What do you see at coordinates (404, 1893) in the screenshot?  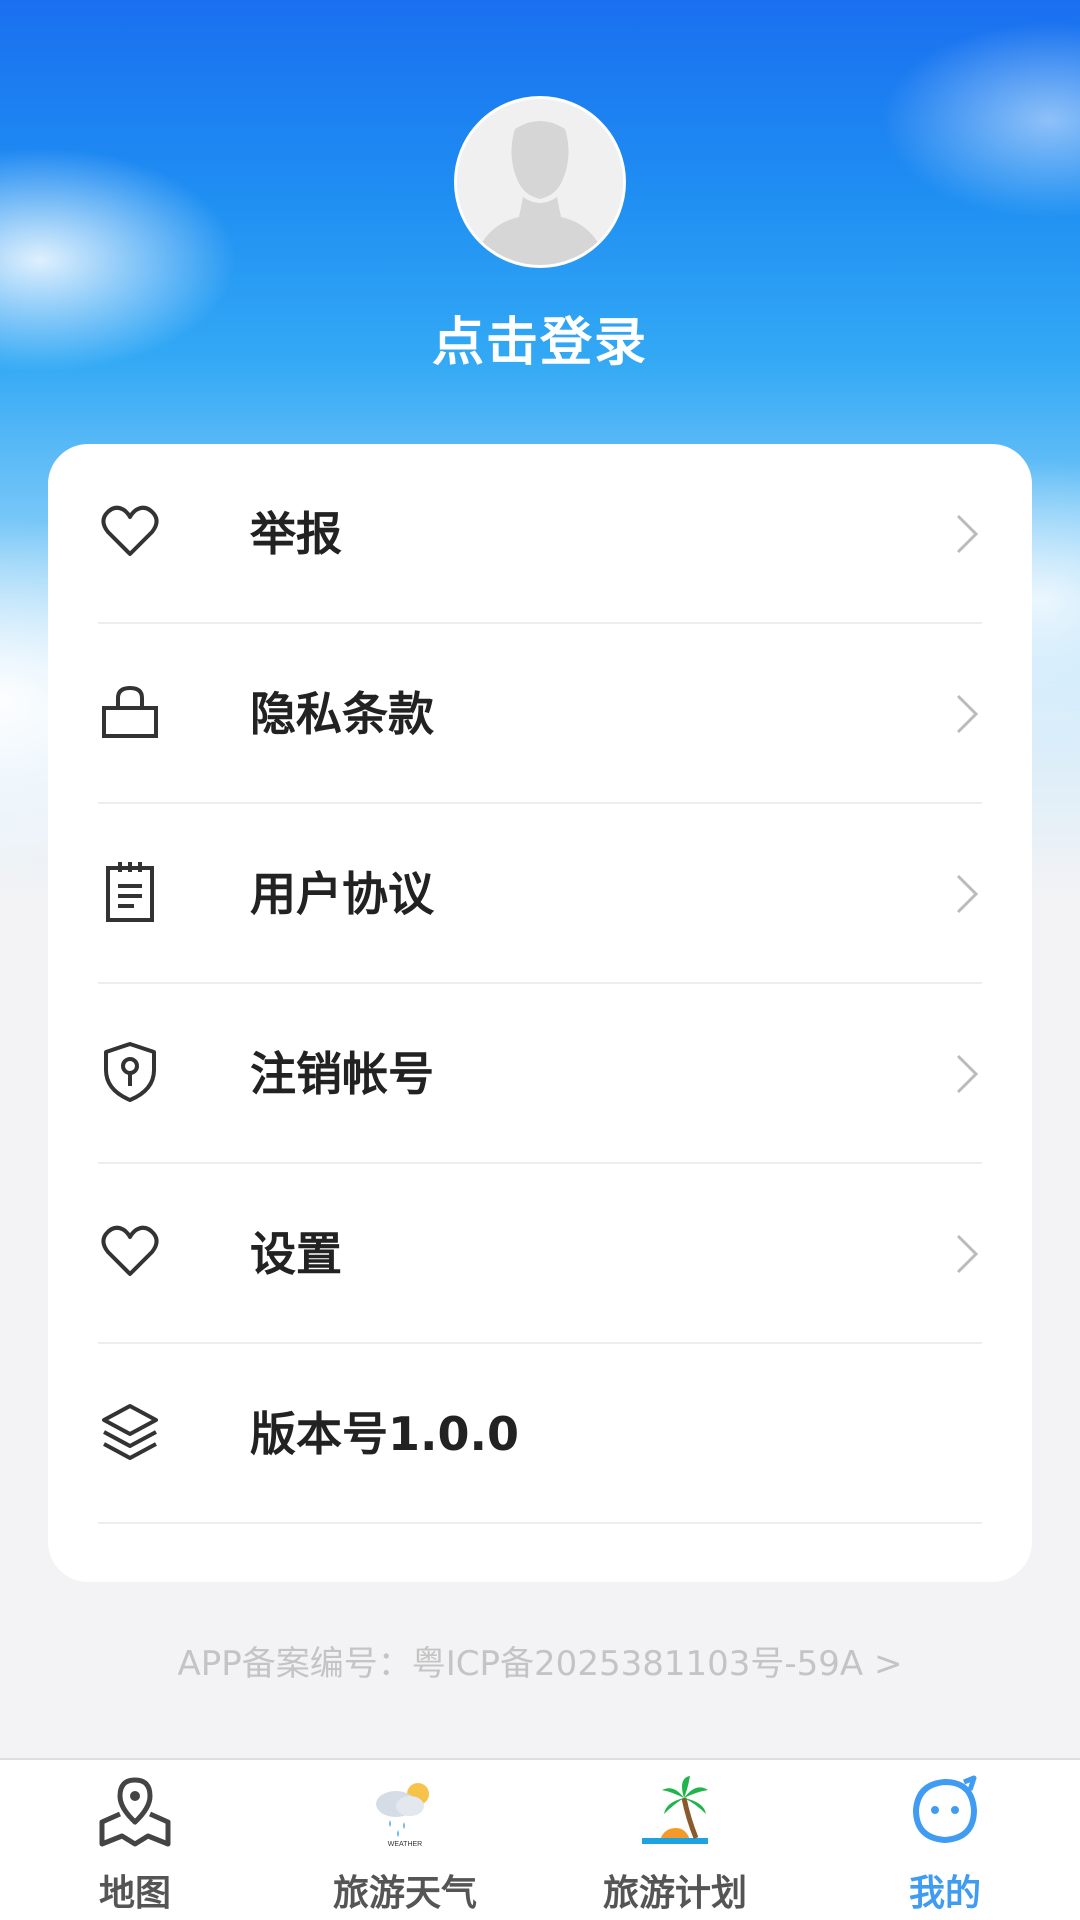 I see `tab-label: 旅游天气` at bounding box center [404, 1893].